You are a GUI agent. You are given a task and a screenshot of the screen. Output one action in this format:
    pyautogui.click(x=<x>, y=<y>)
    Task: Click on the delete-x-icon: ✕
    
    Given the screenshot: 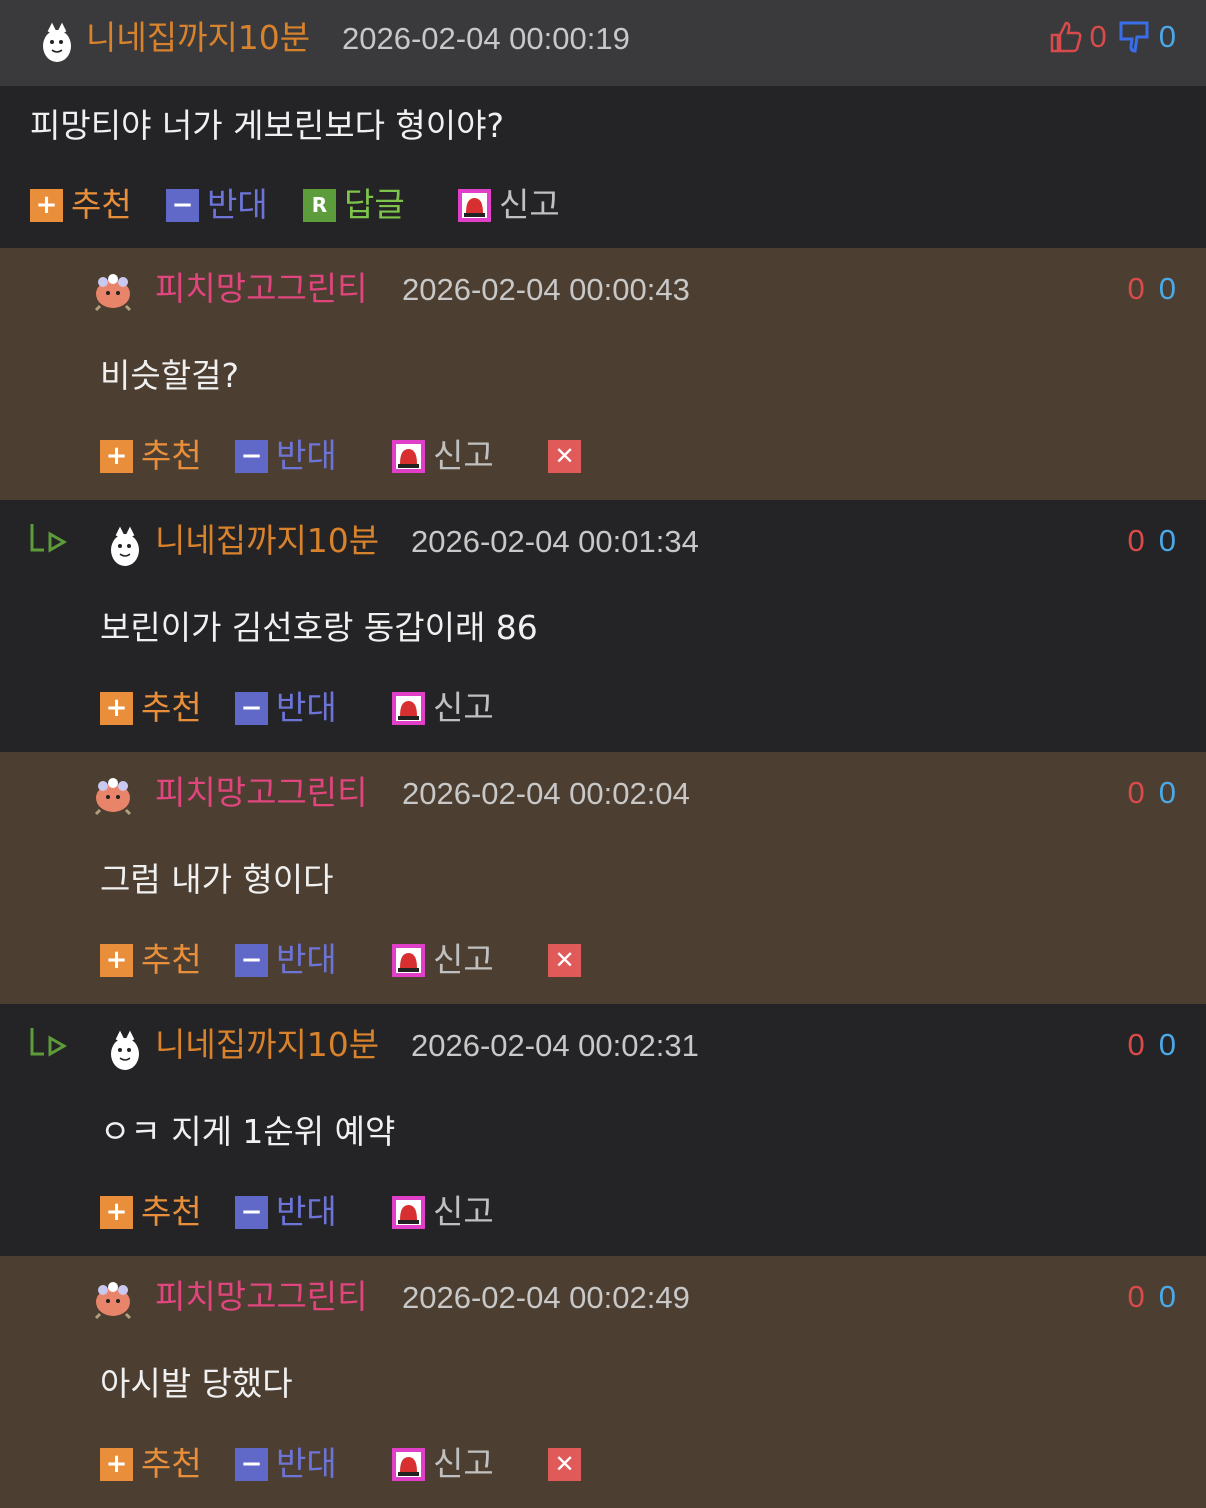 What is the action you would take?
    pyautogui.click(x=564, y=960)
    